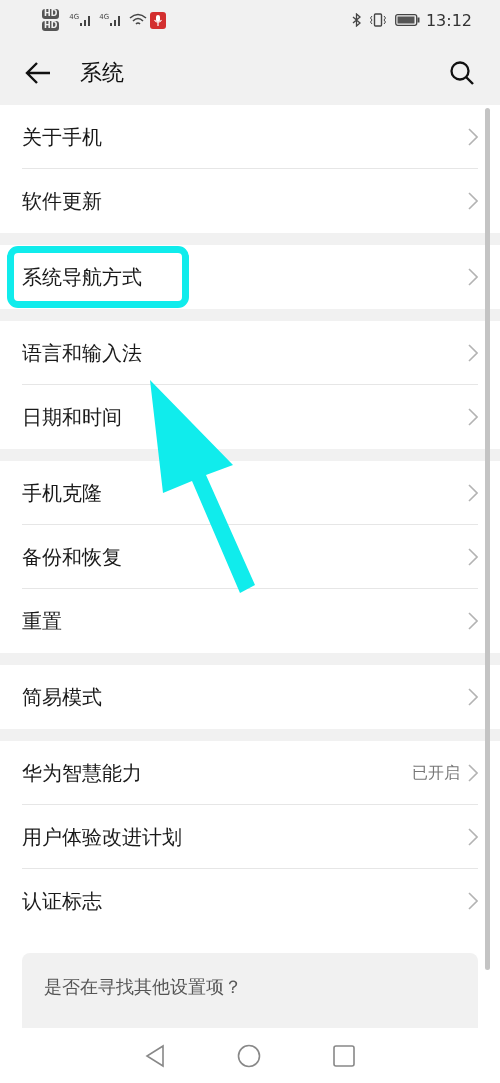  Describe the element at coordinates (138, 20) in the screenshot. I see `wifi-icon` at that location.